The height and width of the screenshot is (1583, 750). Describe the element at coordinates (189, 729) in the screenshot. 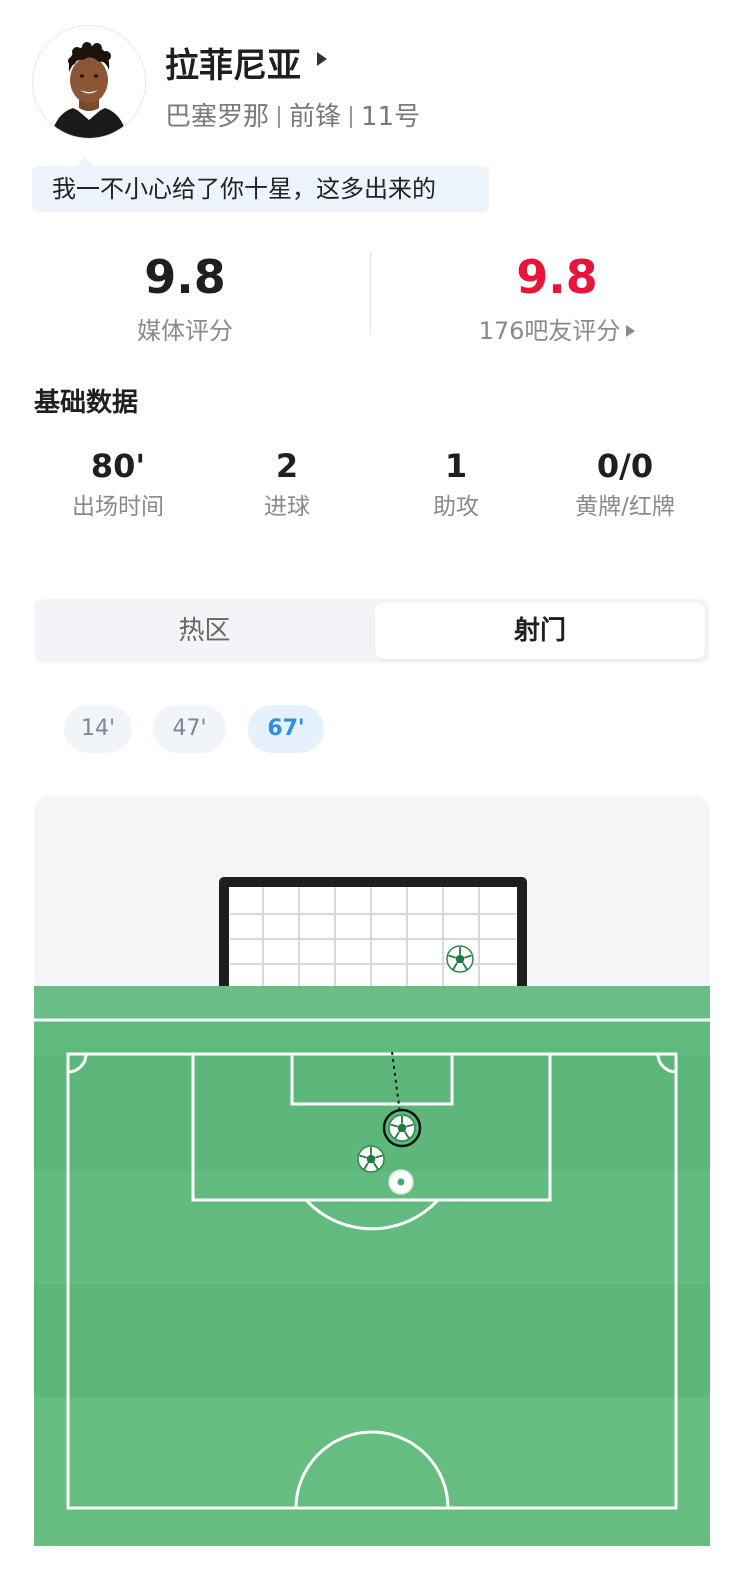

I see `shot-time-pill: 47'` at that location.